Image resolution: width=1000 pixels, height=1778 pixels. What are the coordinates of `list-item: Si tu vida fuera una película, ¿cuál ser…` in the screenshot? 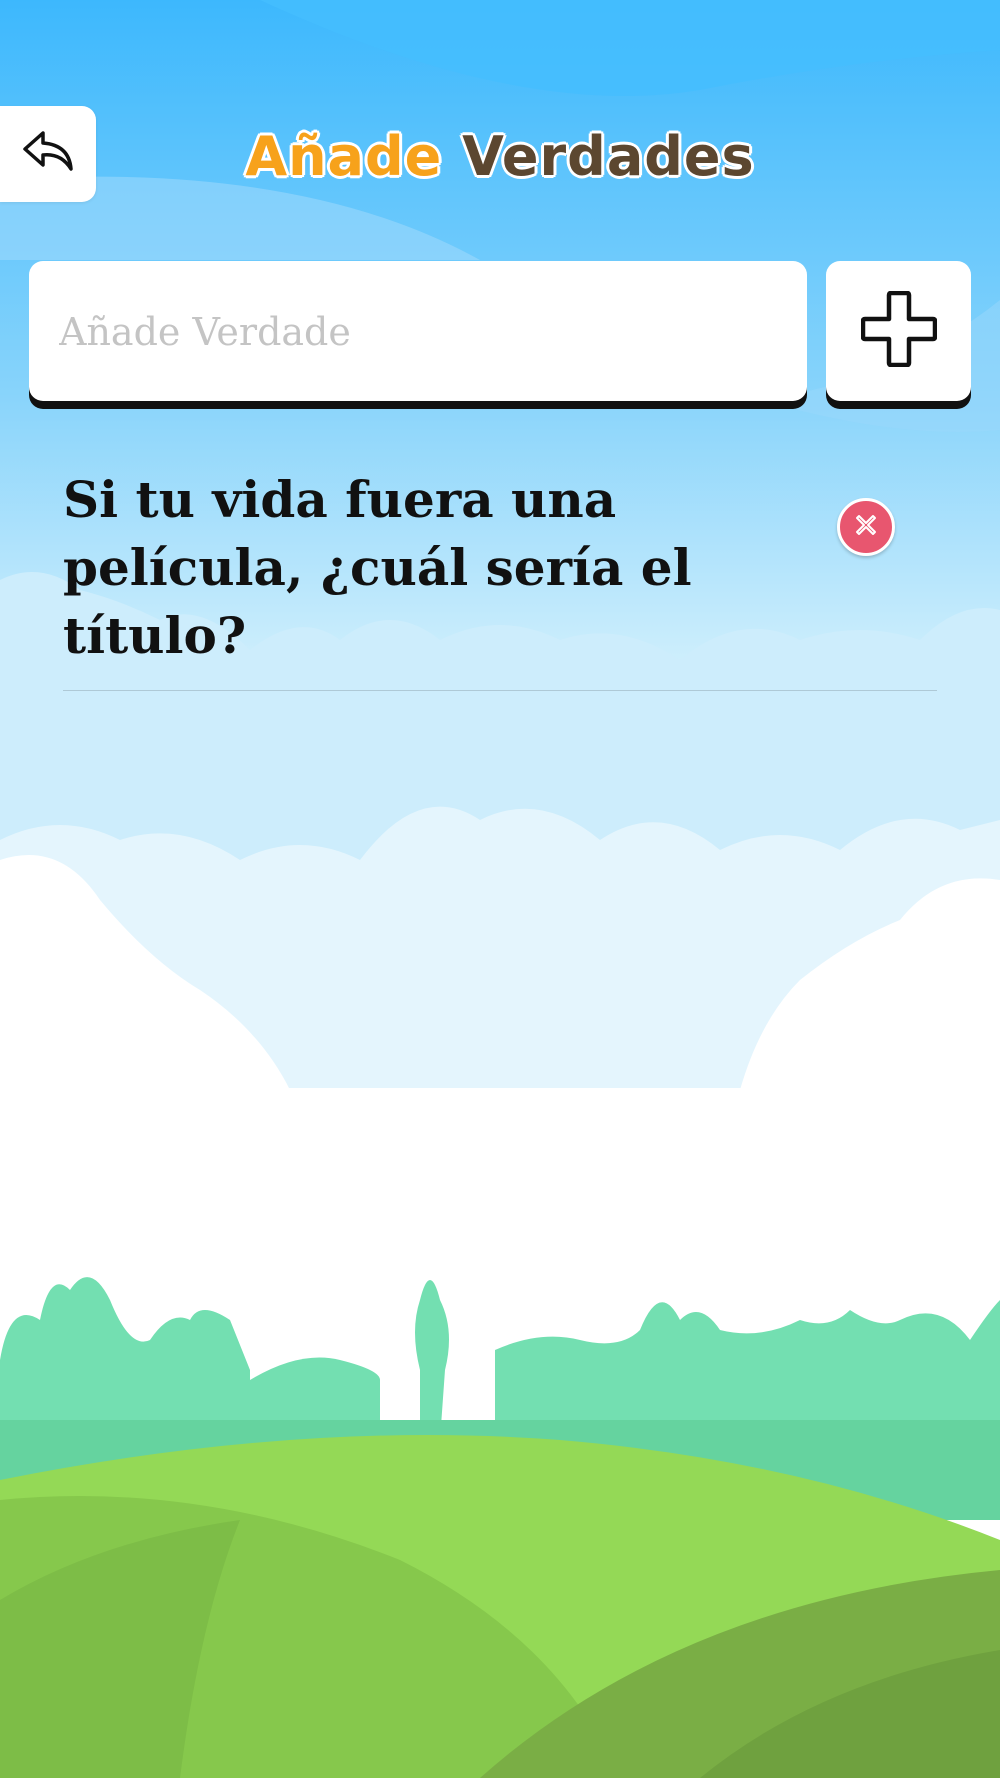 It's located at (500, 576).